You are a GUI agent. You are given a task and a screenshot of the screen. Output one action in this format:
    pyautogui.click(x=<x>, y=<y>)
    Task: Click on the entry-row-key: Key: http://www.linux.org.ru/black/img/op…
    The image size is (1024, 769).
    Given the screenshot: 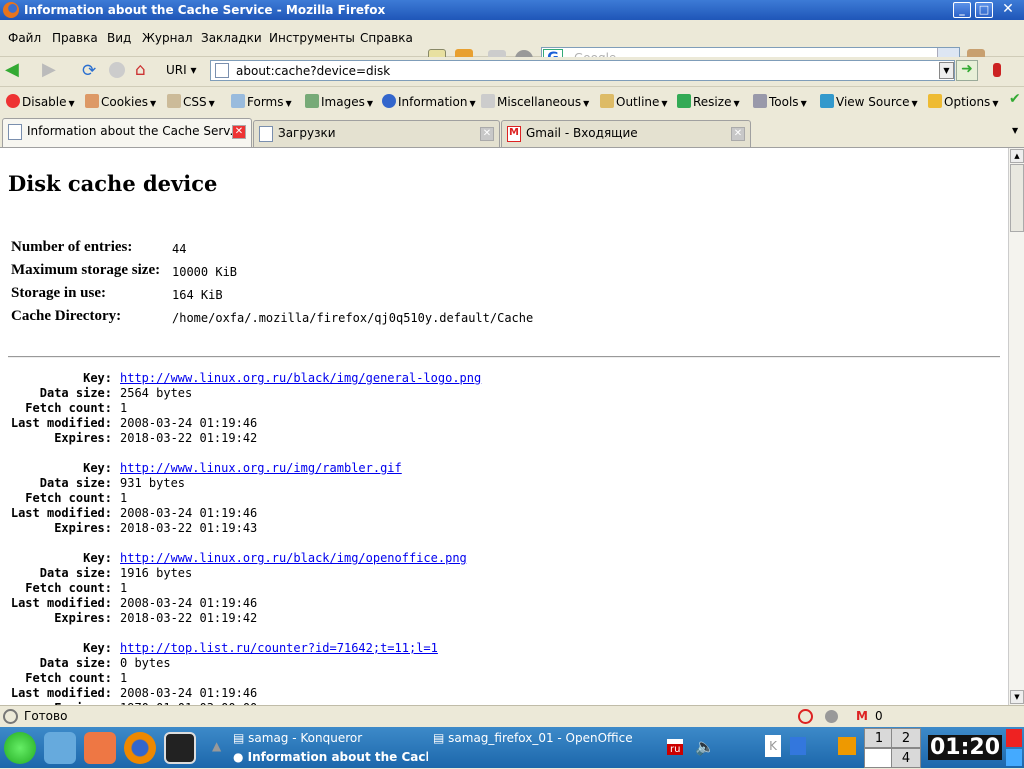 What is the action you would take?
    pyautogui.click(x=300, y=558)
    